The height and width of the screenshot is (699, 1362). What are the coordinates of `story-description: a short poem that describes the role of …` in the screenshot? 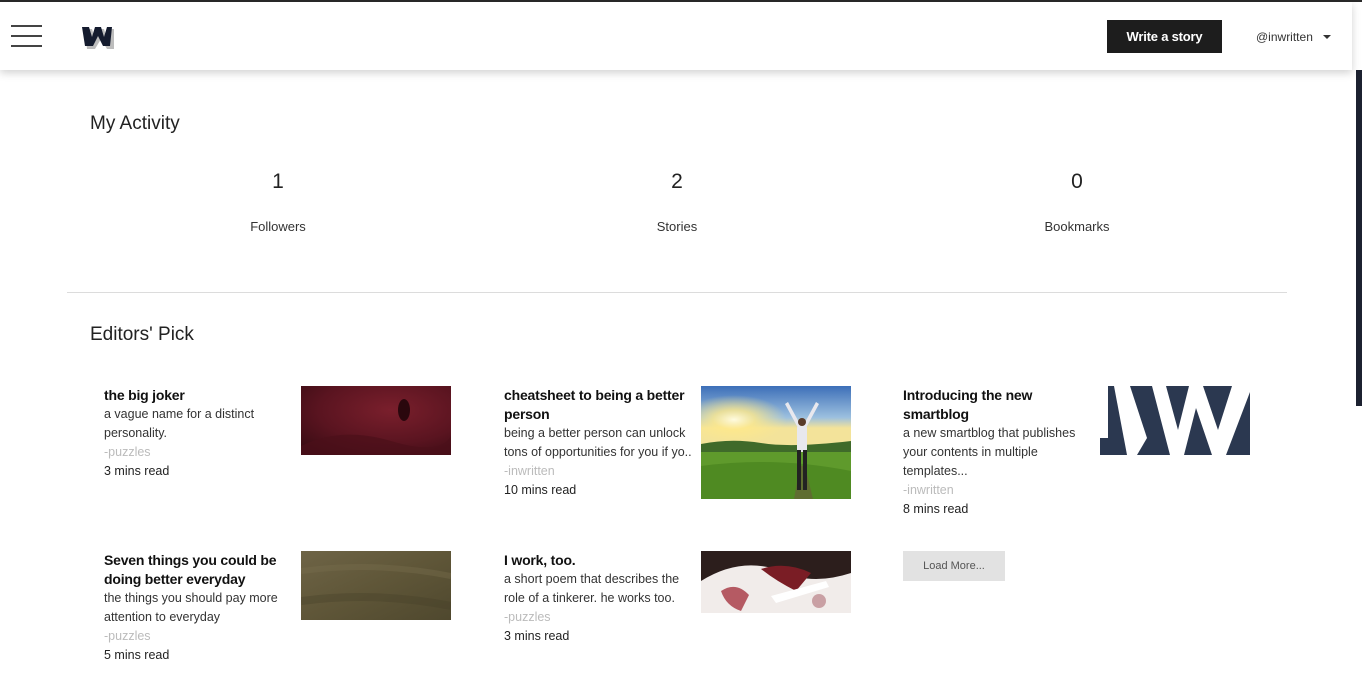 It's located at (592, 588).